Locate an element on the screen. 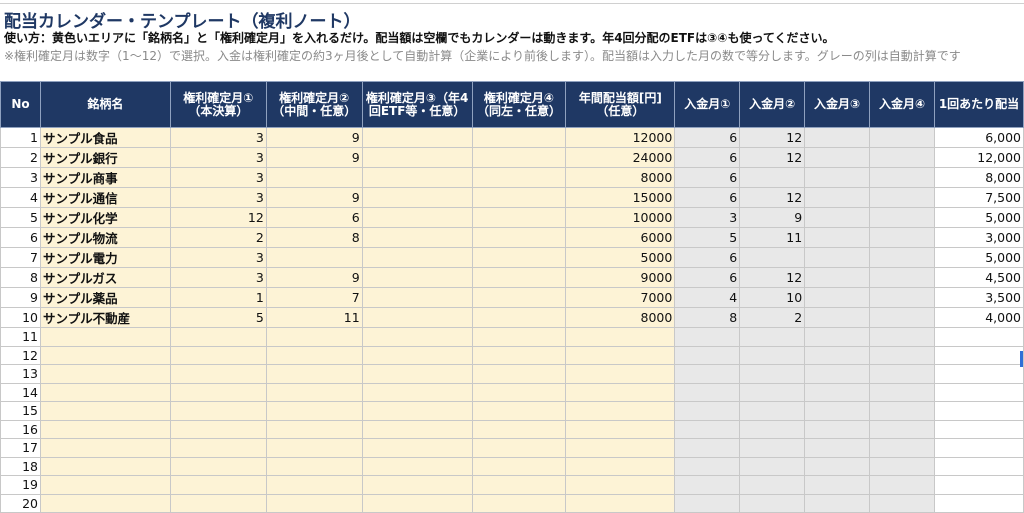 Image resolution: width=1024 pixels, height=513 pixels. cell-annual-dividend: 12000 is located at coordinates (620, 137).